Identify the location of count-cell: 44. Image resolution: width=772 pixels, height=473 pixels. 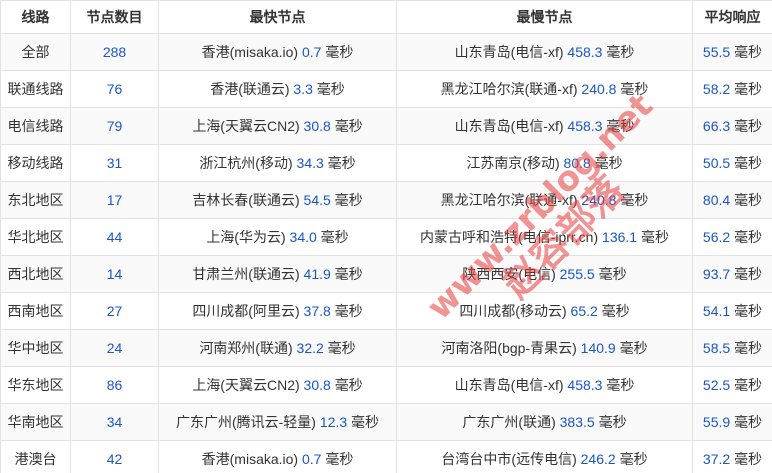
(114, 237).